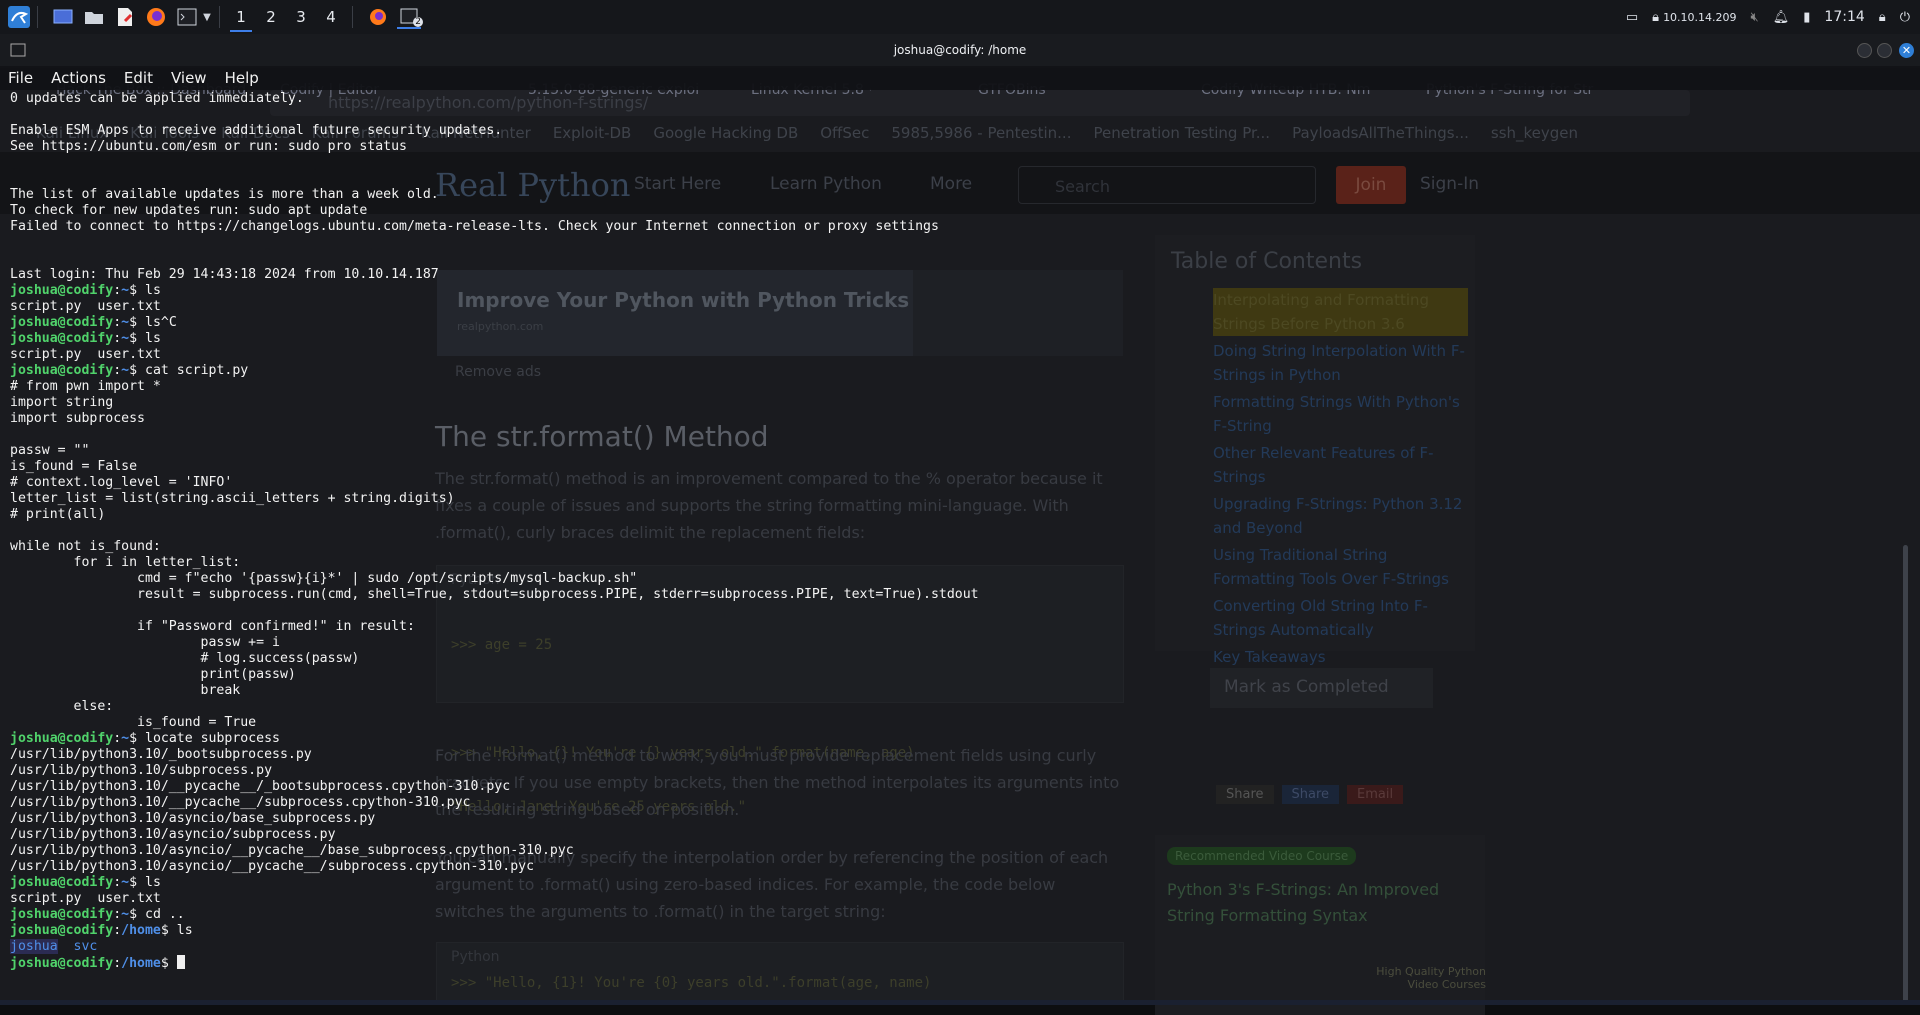  I want to click on output-line: else:, so click(955, 707).